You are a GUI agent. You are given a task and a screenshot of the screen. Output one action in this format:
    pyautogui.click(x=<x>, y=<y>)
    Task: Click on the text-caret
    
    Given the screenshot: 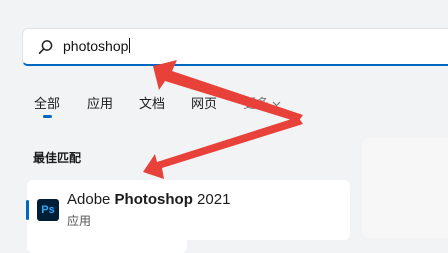 What is the action you would take?
    pyautogui.click(x=130, y=45)
    